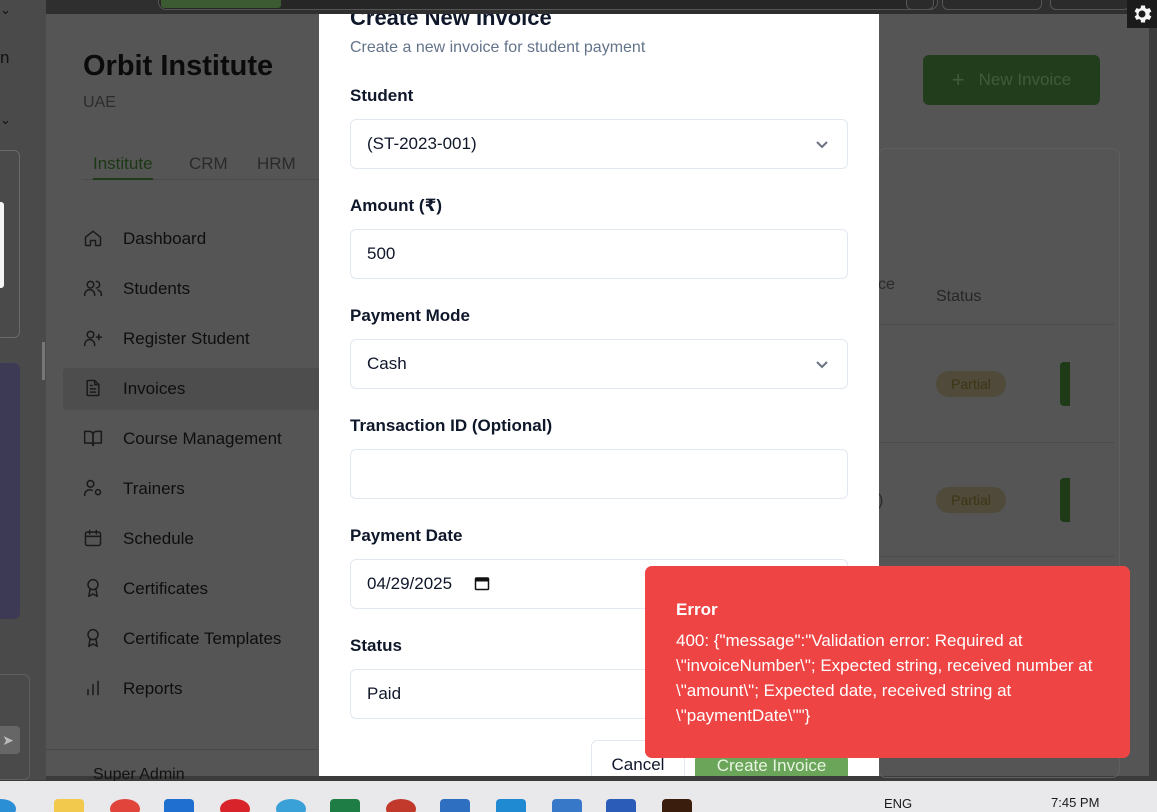 This screenshot has width=1157, height=812. Describe the element at coordinates (153, 688) in the screenshot. I see `sidebar-item-label: Reports` at that location.